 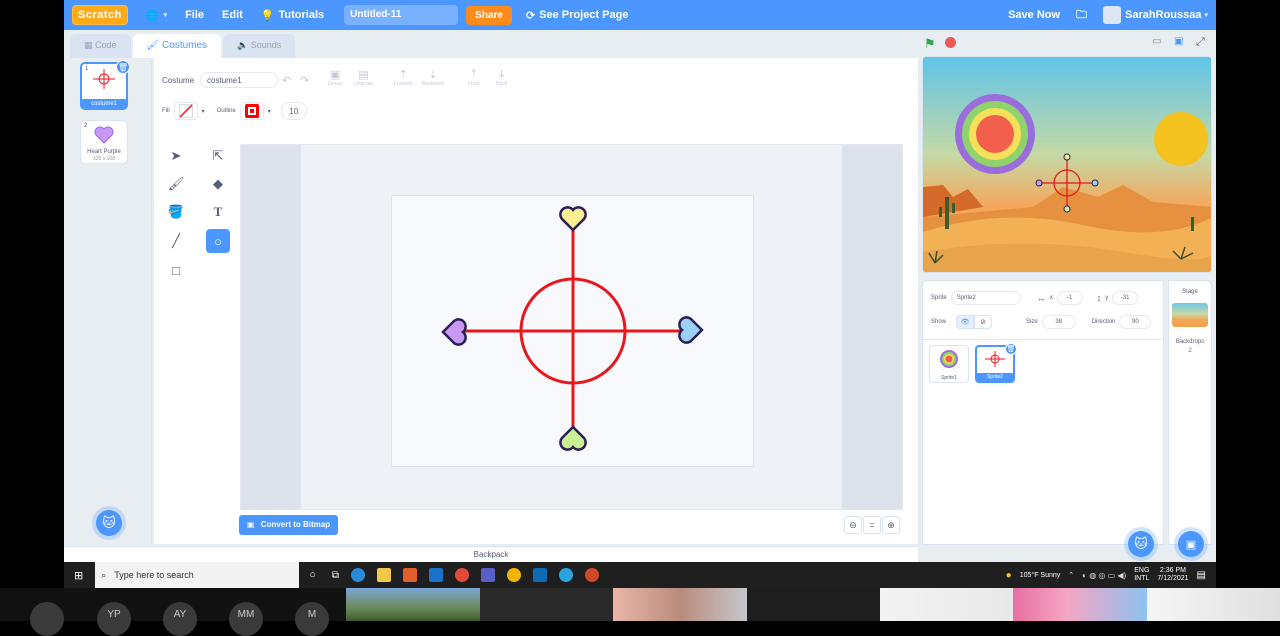 What do you see at coordinates (100, 46) in the screenshot?
I see `tab-code: ▦ Code` at bounding box center [100, 46].